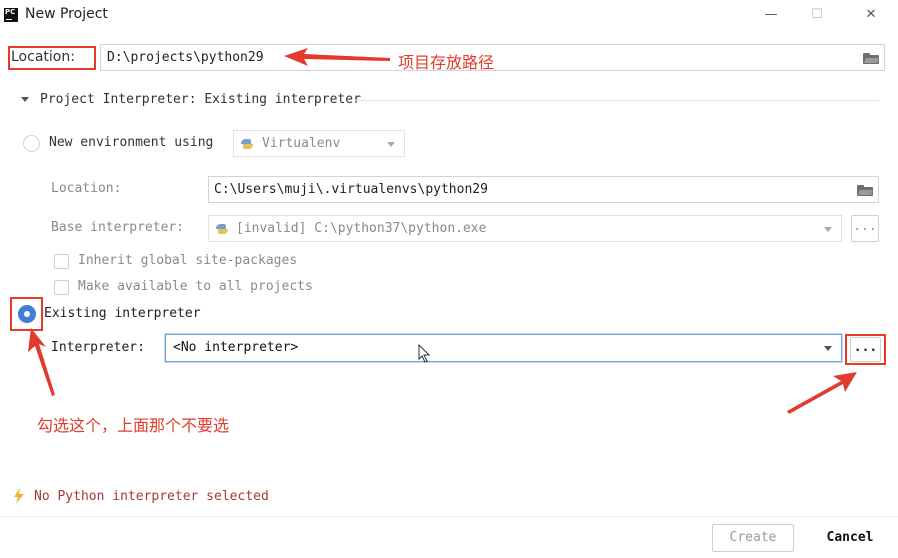  I want to click on make-available-checkbox, so click(61, 287).